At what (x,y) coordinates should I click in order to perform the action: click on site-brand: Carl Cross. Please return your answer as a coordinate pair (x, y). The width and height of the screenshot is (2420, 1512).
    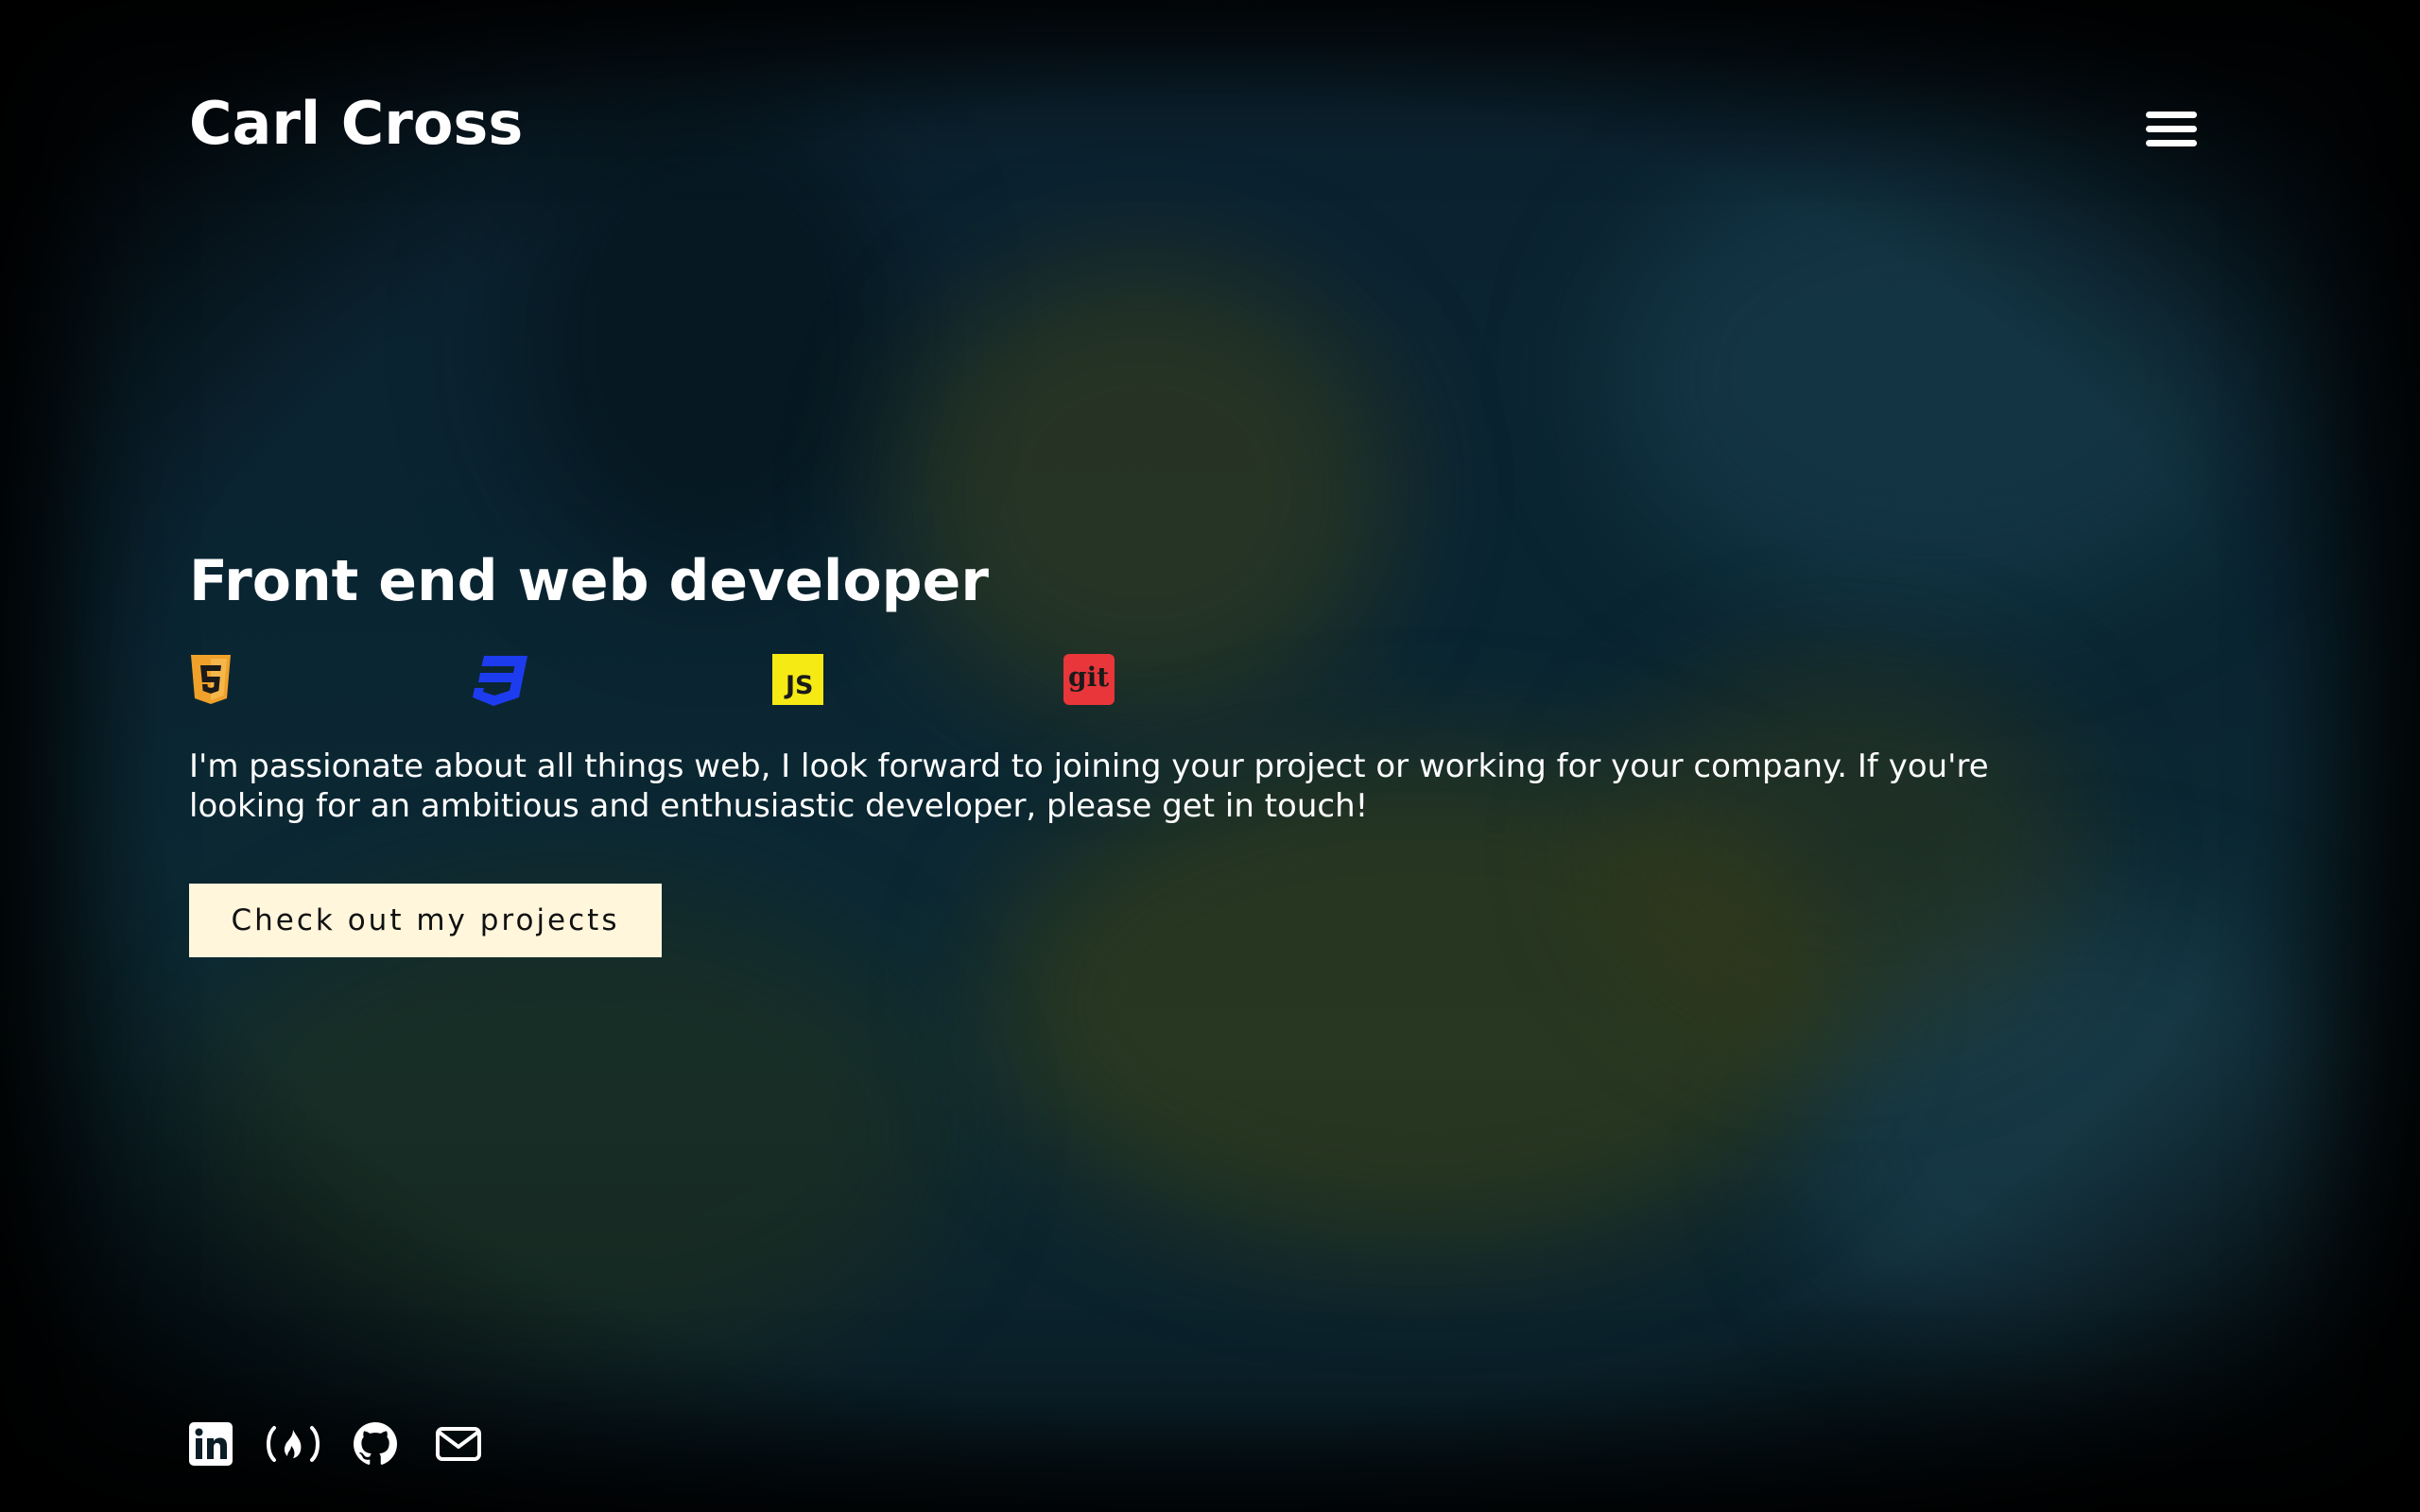
    Looking at the image, I should click on (356, 123).